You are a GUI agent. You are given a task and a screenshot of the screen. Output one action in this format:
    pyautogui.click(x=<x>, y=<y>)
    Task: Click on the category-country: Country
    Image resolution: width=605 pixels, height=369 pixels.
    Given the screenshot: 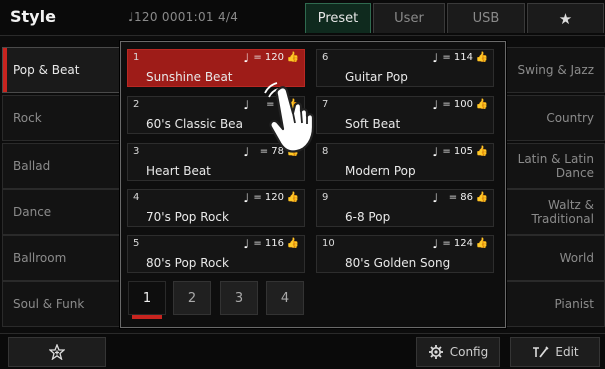 What is the action you would take?
    pyautogui.click(x=554, y=118)
    